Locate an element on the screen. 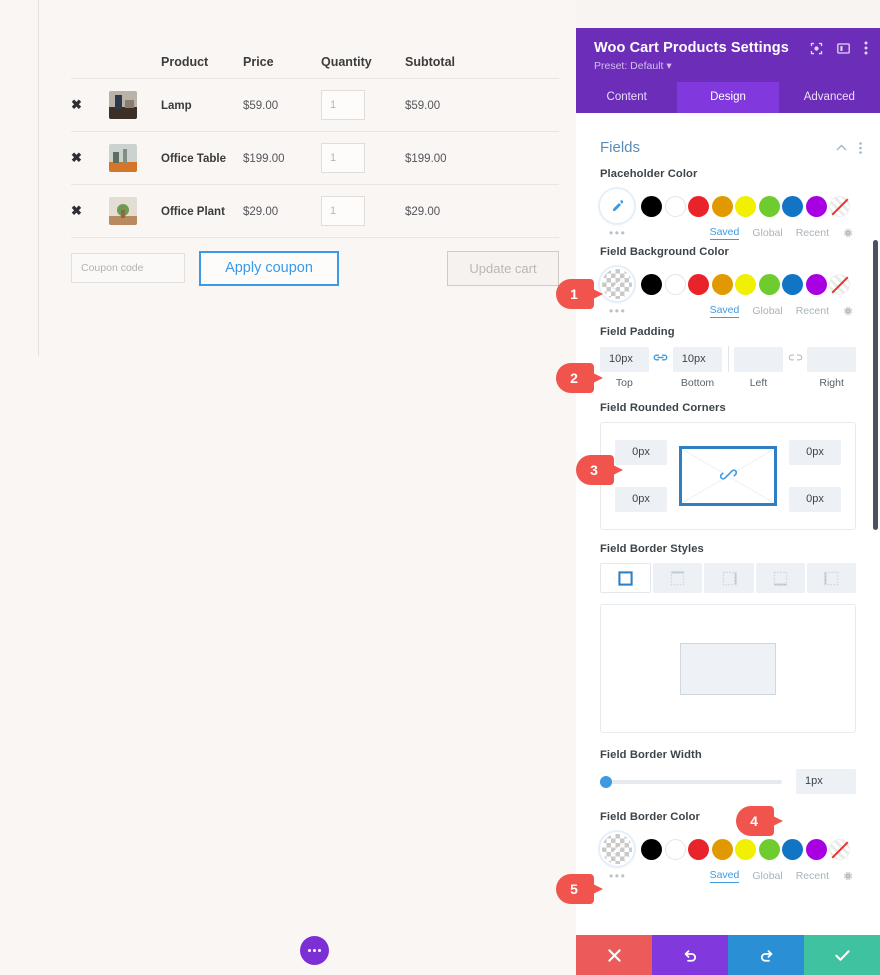 This screenshot has height=975, width=880. update-cart-button: Update cart is located at coordinates (503, 268).